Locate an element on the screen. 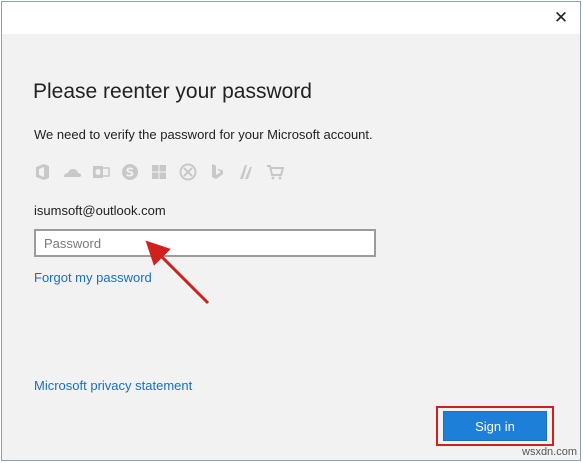 The image size is (583, 463). skype-icon: S is located at coordinates (130, 172).